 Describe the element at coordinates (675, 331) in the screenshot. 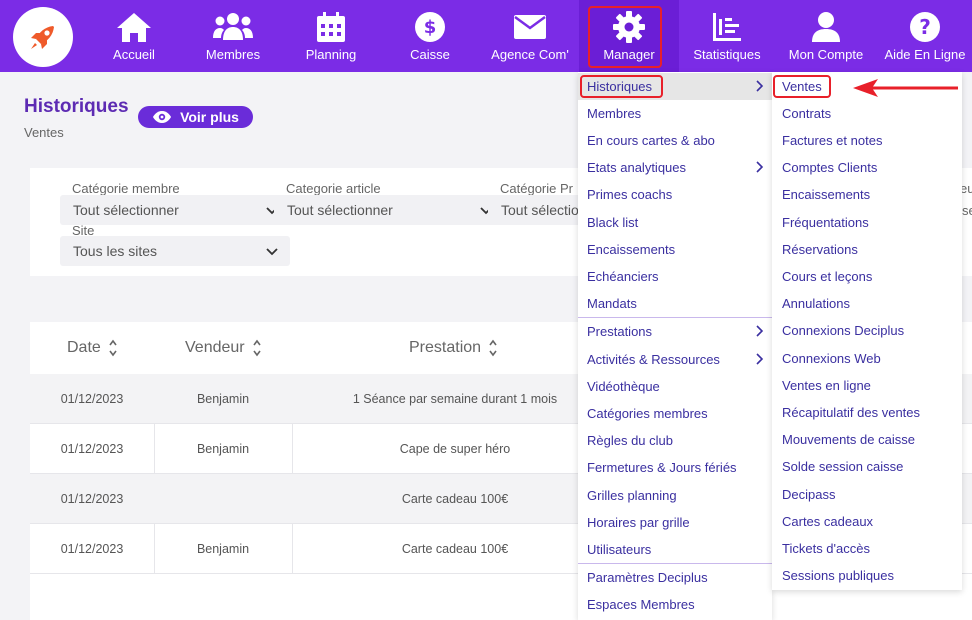

I see `menu-item-prestations: Prestations` at that location.